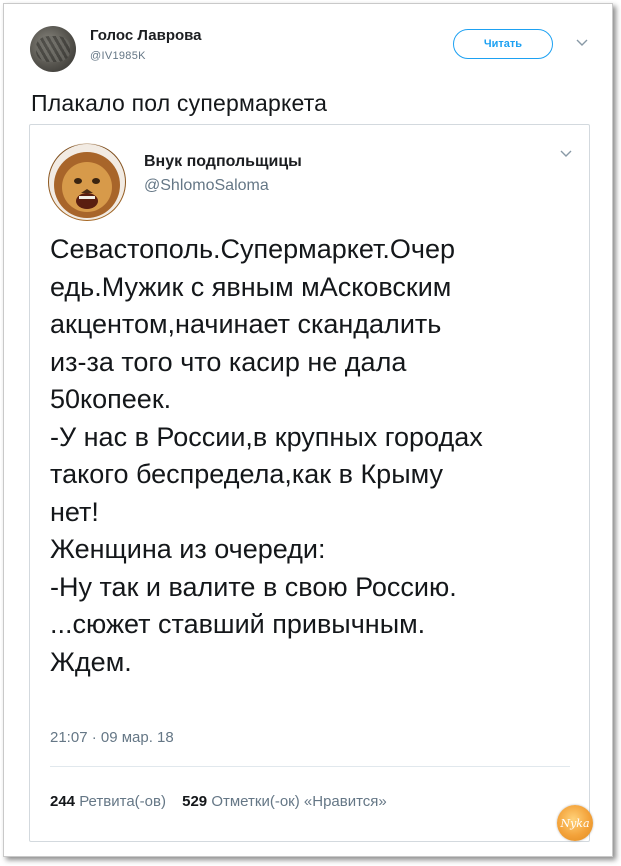 The image size is (621, 866). I want to click on tweet-timestamp: 21:07 · 09 мар. 18, so click(112, 737).